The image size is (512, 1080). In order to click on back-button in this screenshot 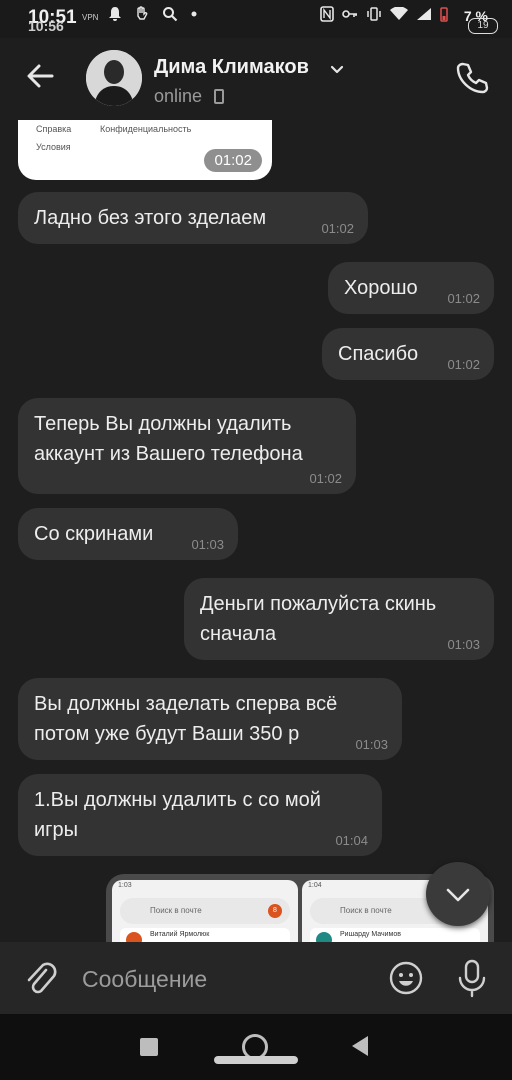, I will do `click(360, 1046)`.